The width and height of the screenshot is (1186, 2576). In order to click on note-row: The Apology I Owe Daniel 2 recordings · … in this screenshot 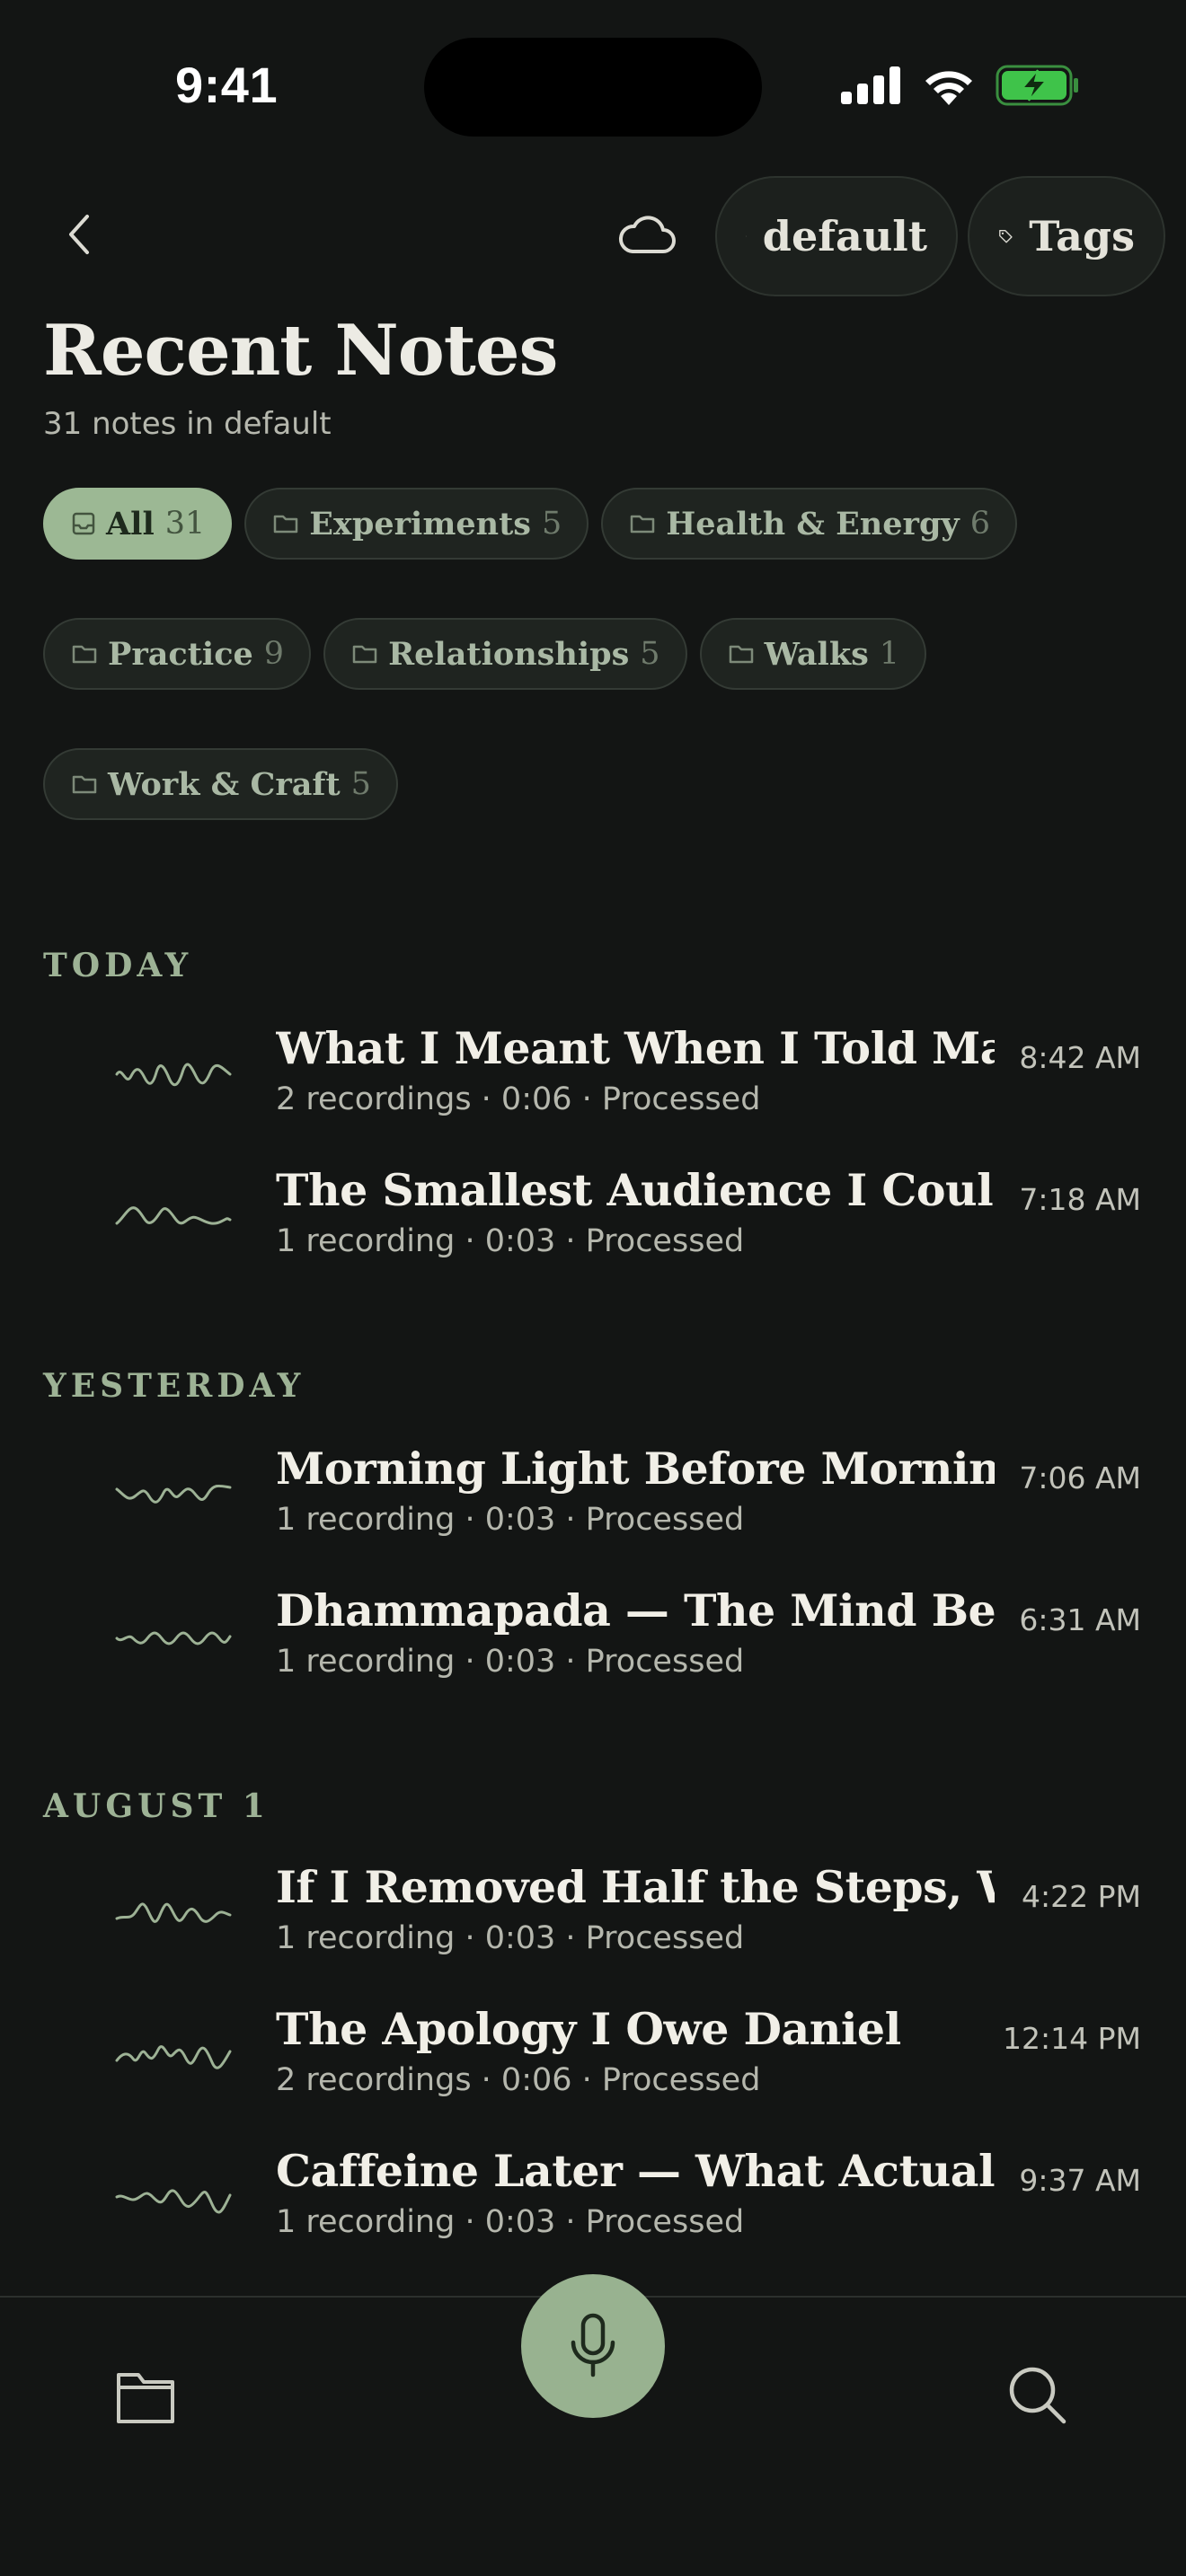, I will do `click(593, 2066)`.